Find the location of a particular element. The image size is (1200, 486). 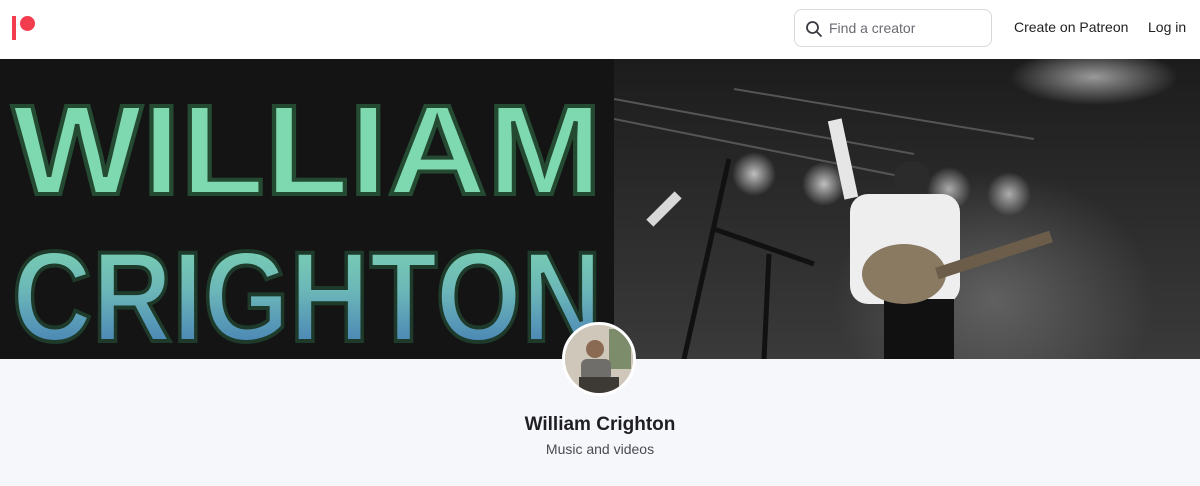

creator-avatar is located at coordinates (599, 359).